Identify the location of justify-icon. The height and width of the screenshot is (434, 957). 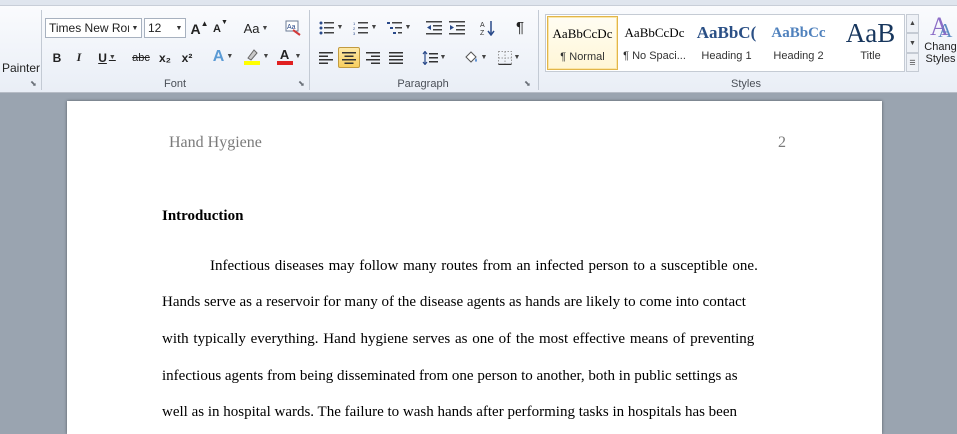
(396, 57).